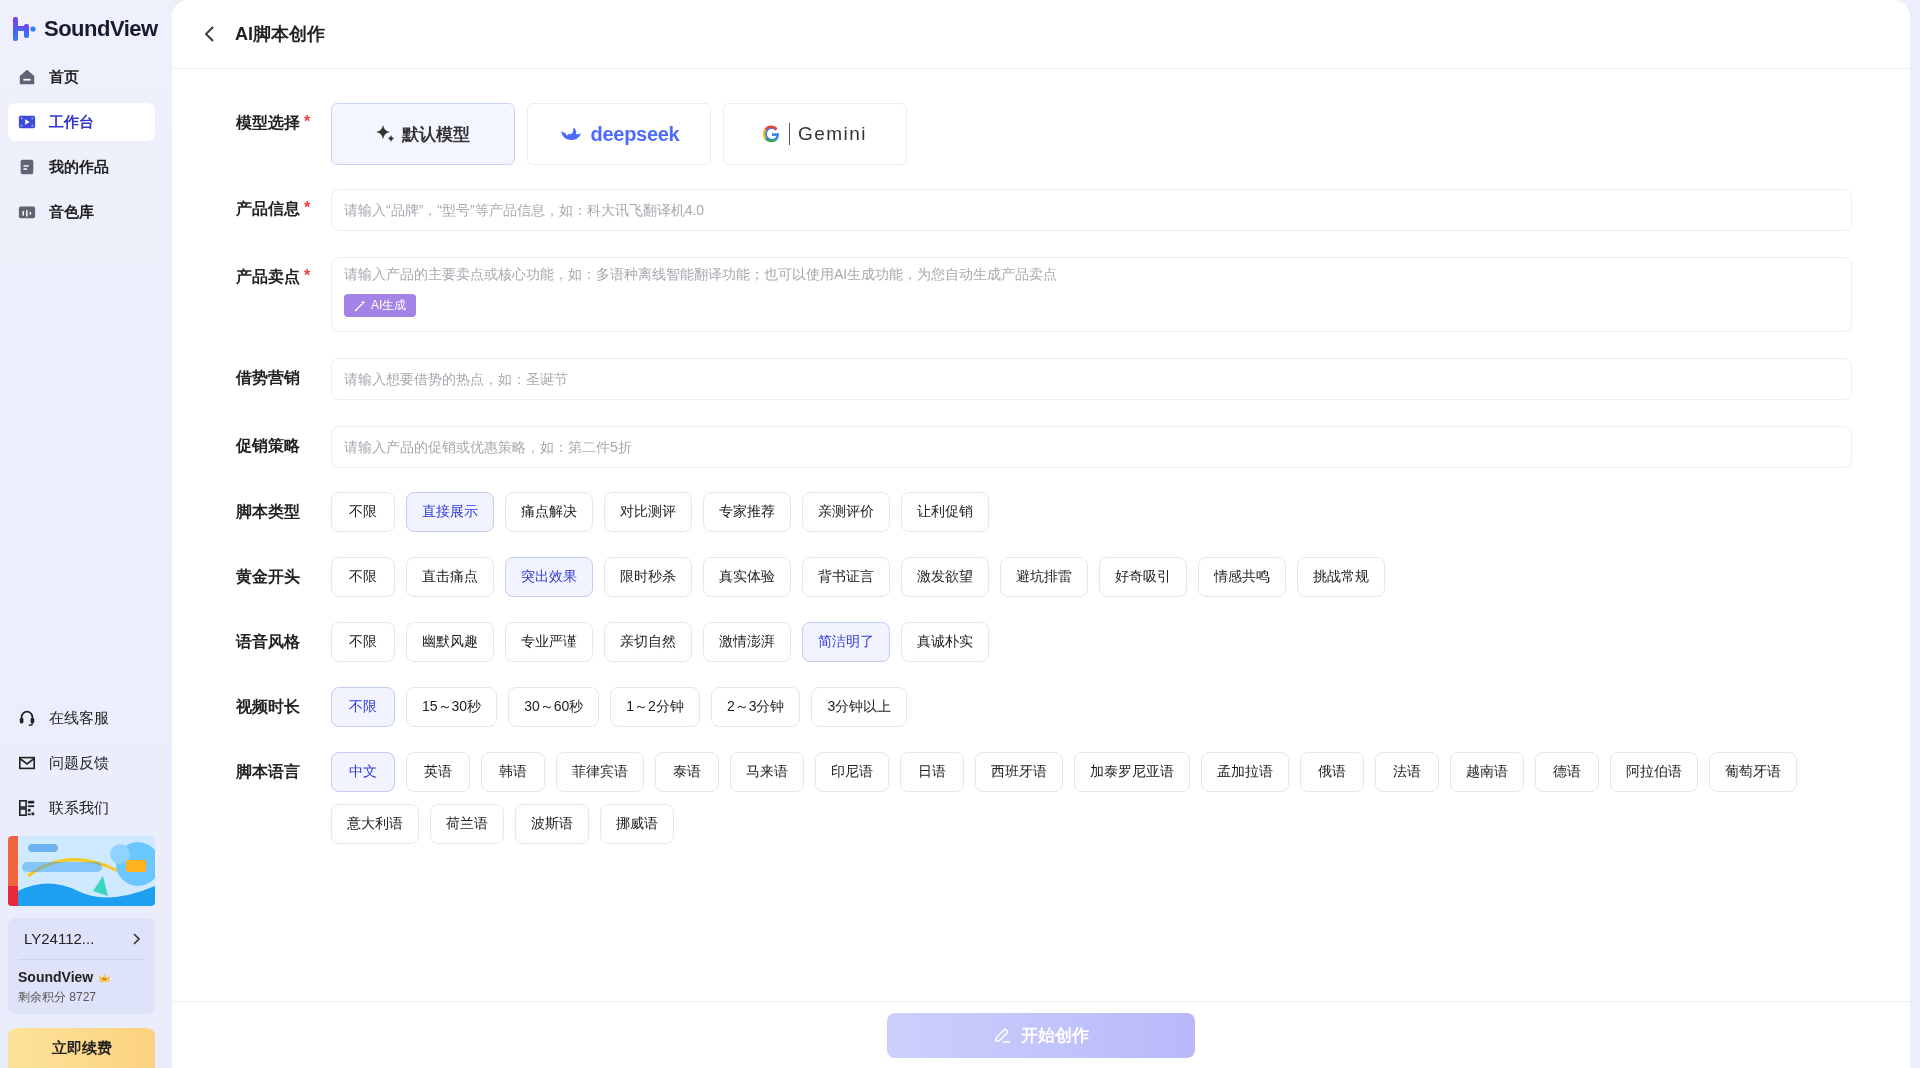  I want to click on pencil-icon, so click(1002, 1035).